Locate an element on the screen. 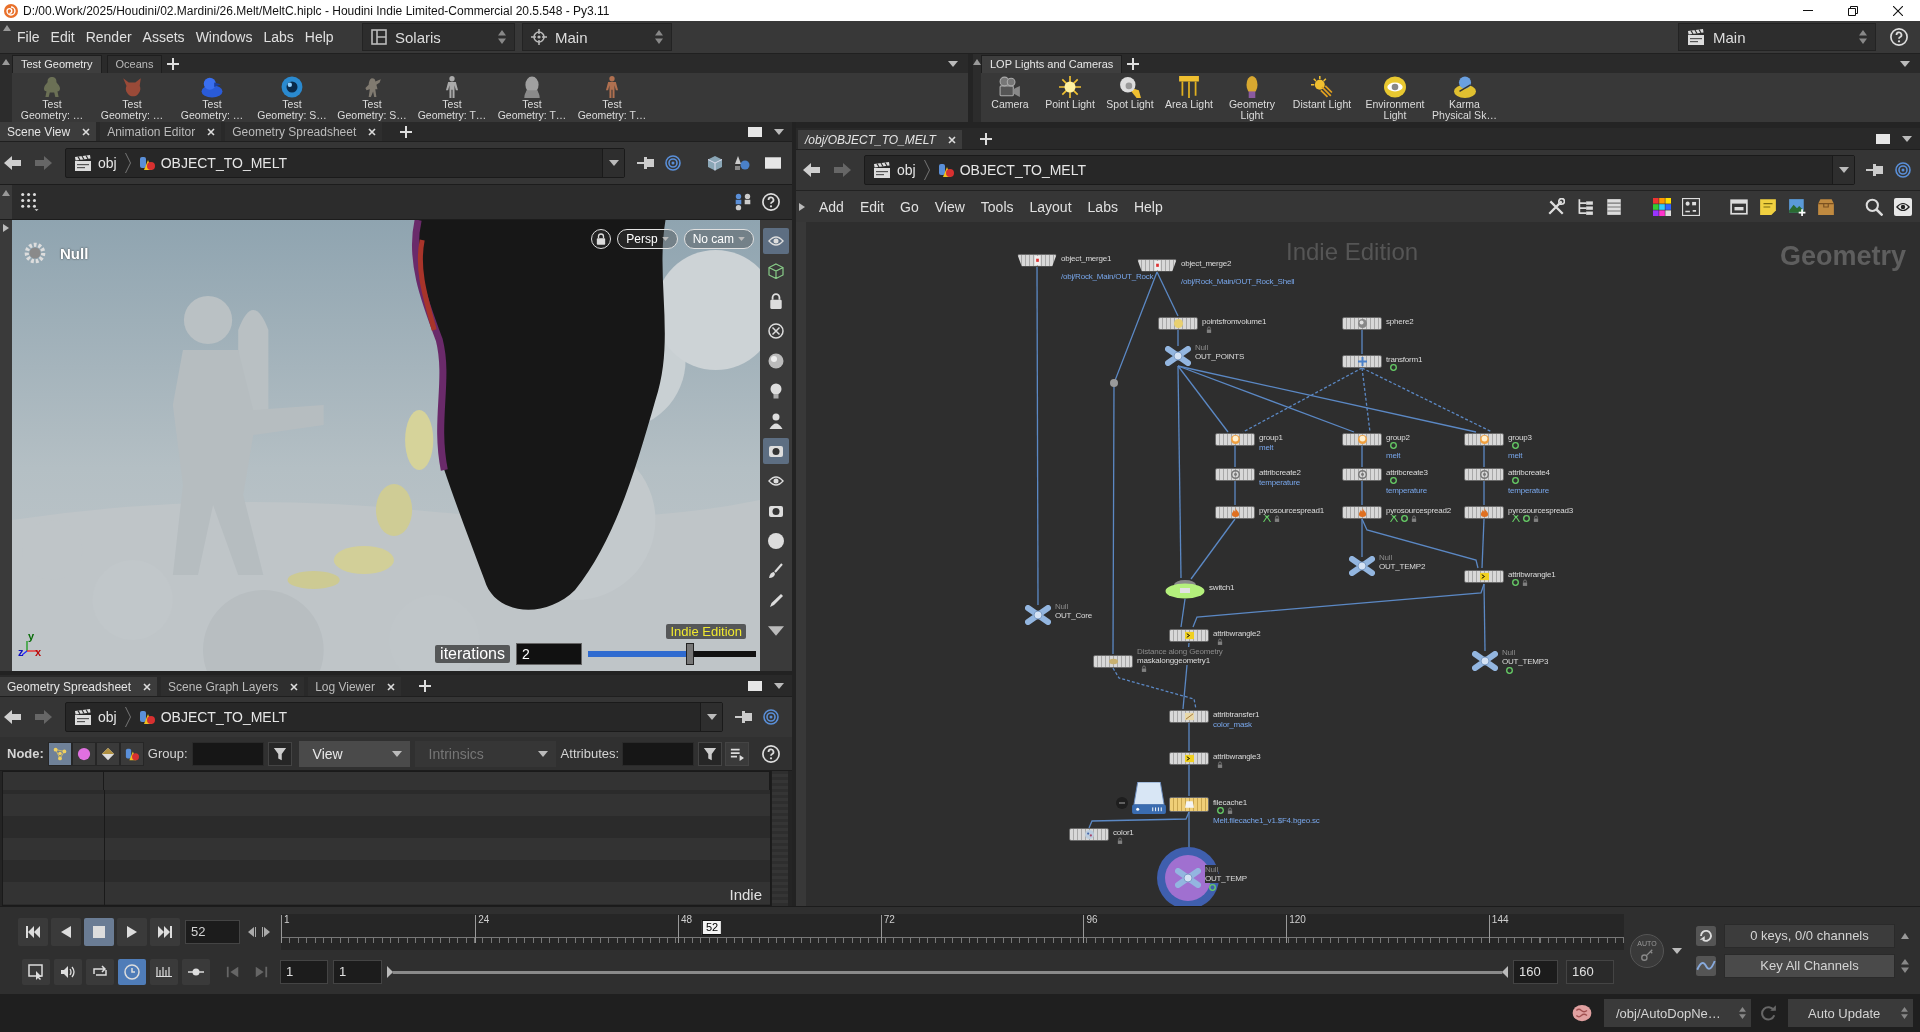 This screenshot has height=1032, width=1920. people-icon is located at coordinates (743, 202).